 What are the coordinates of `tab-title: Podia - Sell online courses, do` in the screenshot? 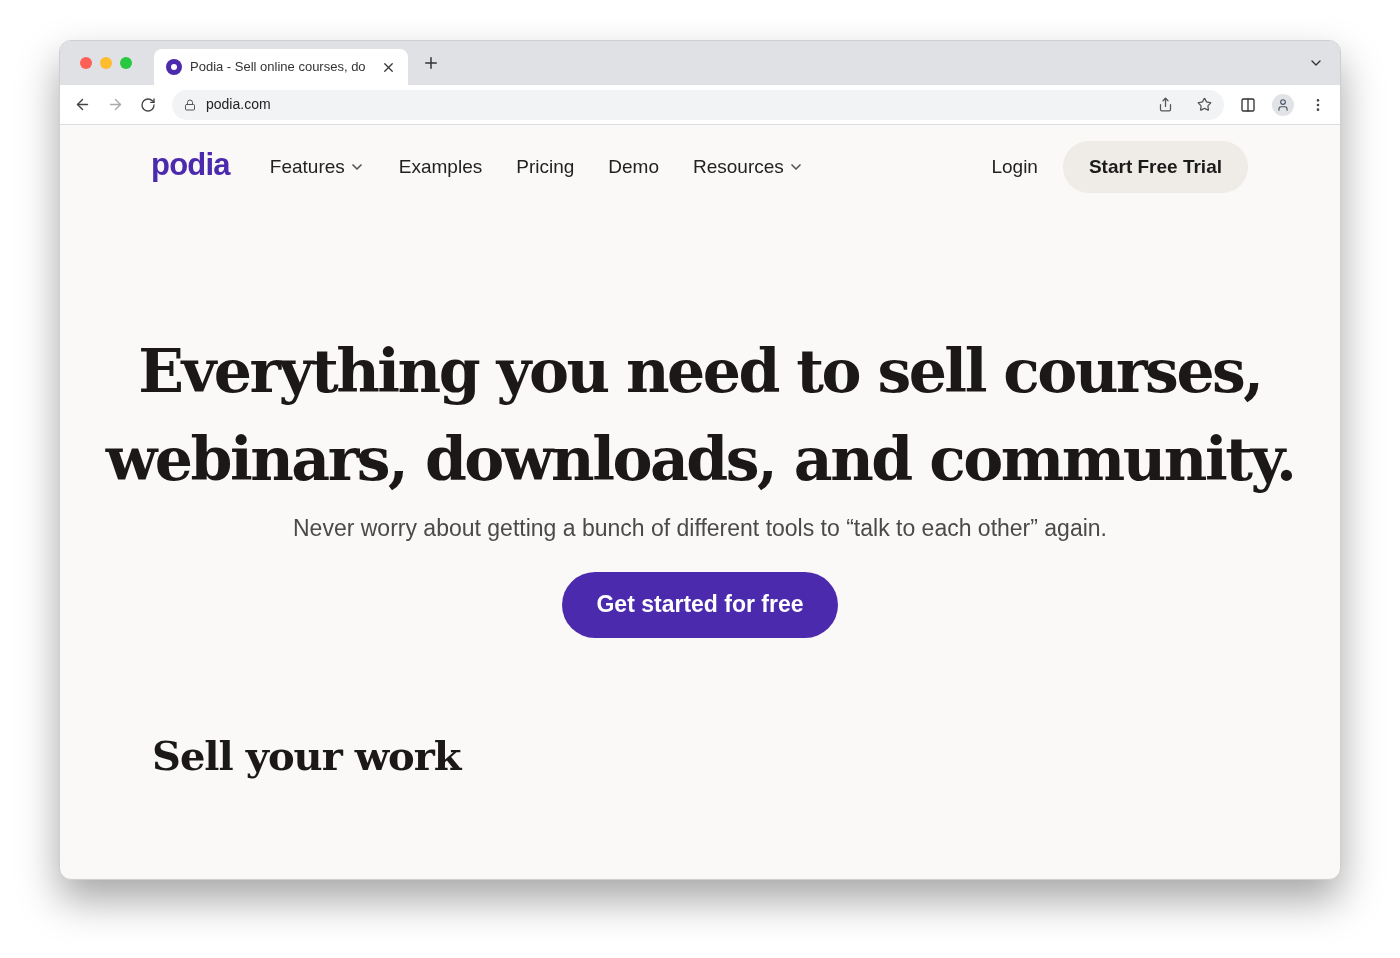 It's located at (278, 67).